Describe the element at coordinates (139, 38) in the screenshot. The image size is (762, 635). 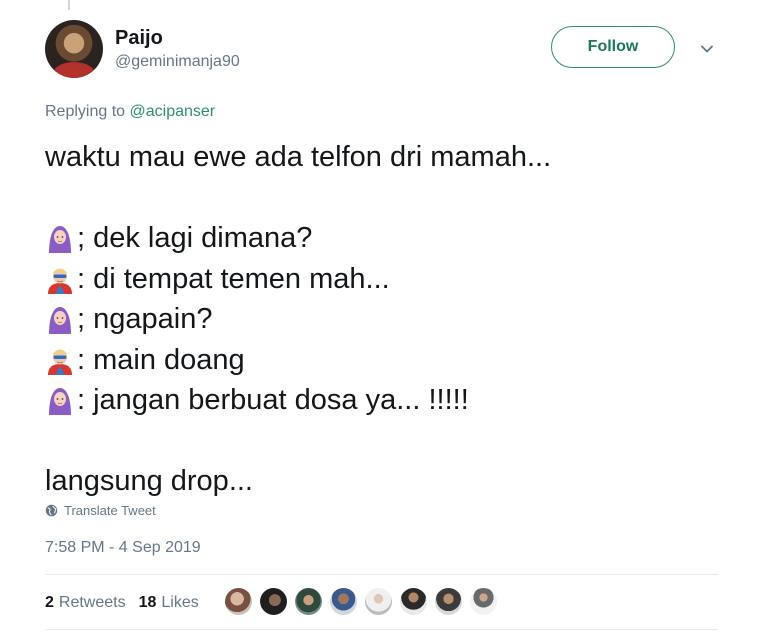
I see `author-display-name: Paijo` at that location.